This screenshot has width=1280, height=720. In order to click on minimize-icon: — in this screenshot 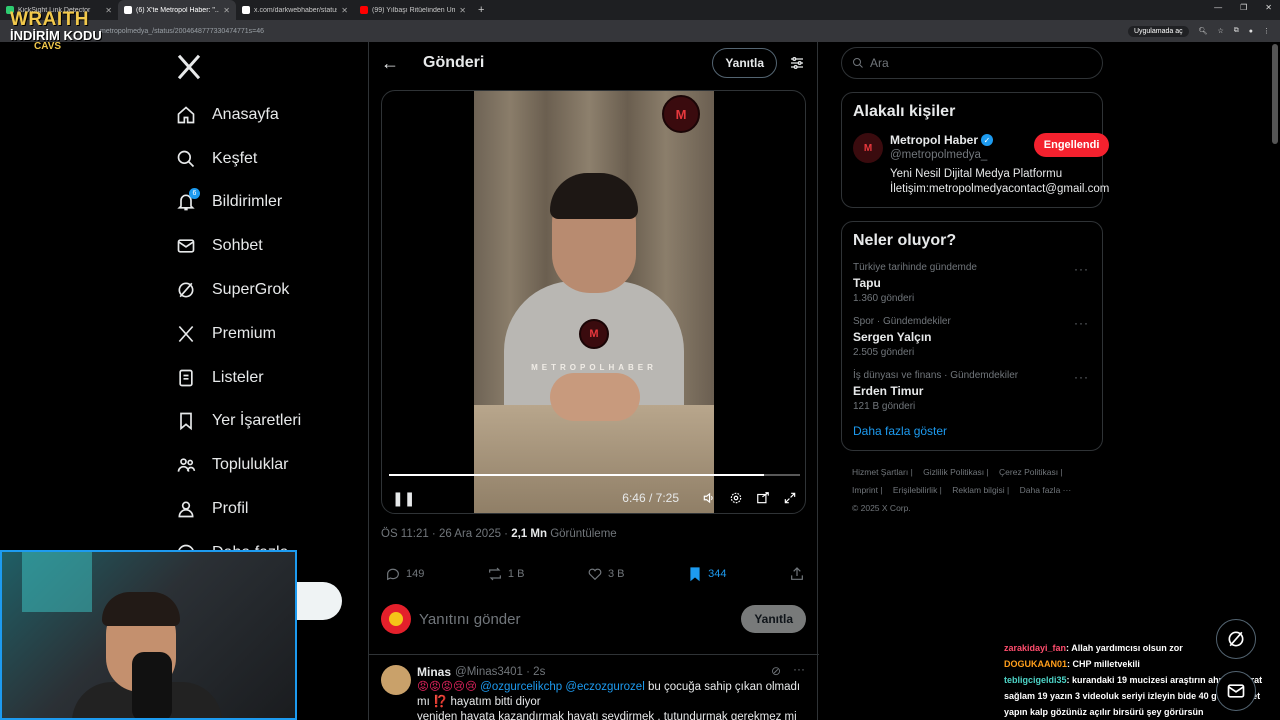, I will do `click(1218, 7)`.